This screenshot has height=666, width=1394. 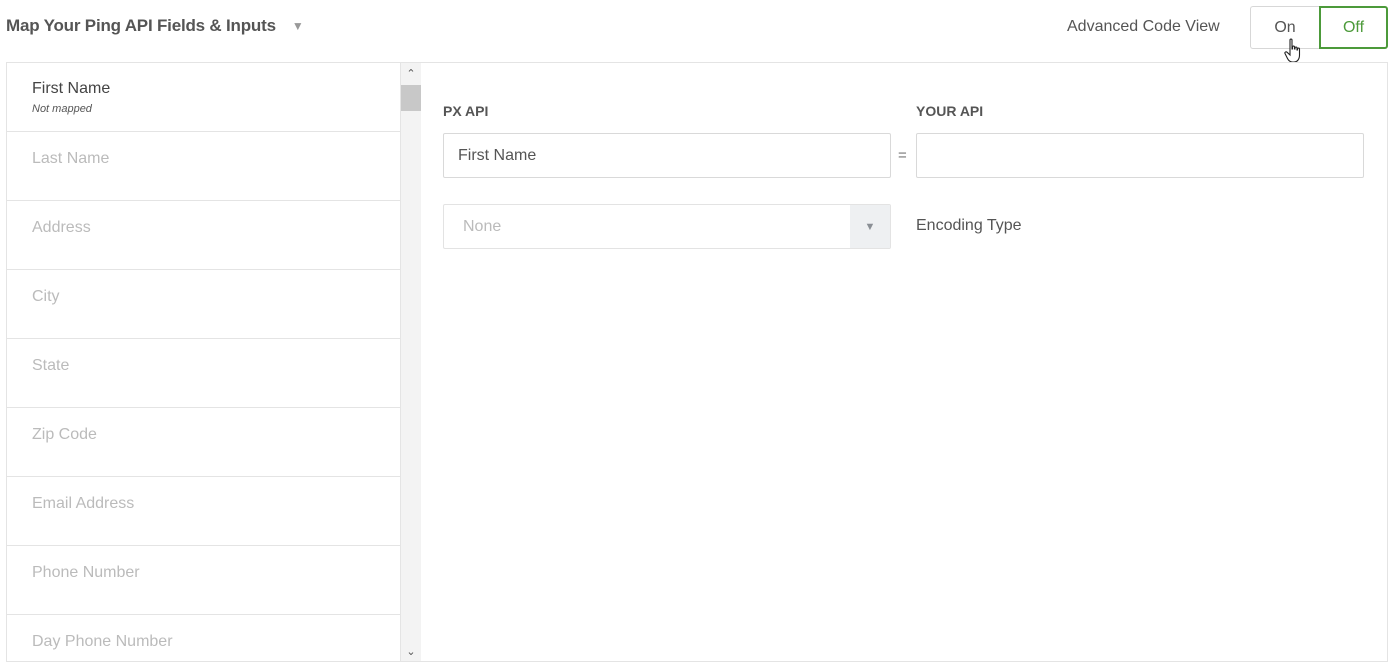 What do you see at coordinates (950, 111) in the screenshot?
I see `your-api-label: YOUR API` at bounding box center [950, 111].